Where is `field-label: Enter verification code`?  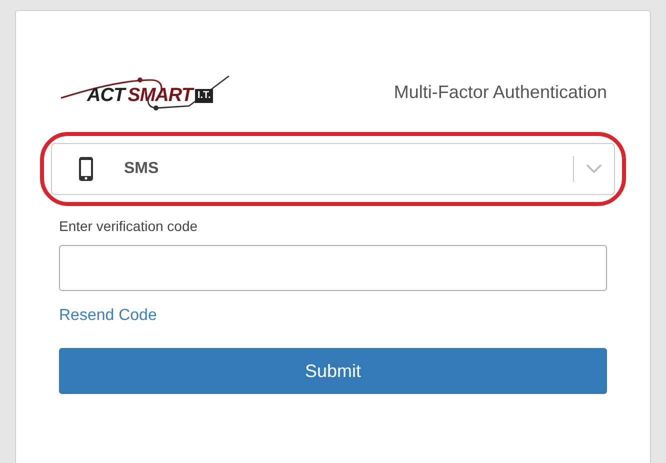 field-label: Enter verification code is located at coordinates (129, 226).